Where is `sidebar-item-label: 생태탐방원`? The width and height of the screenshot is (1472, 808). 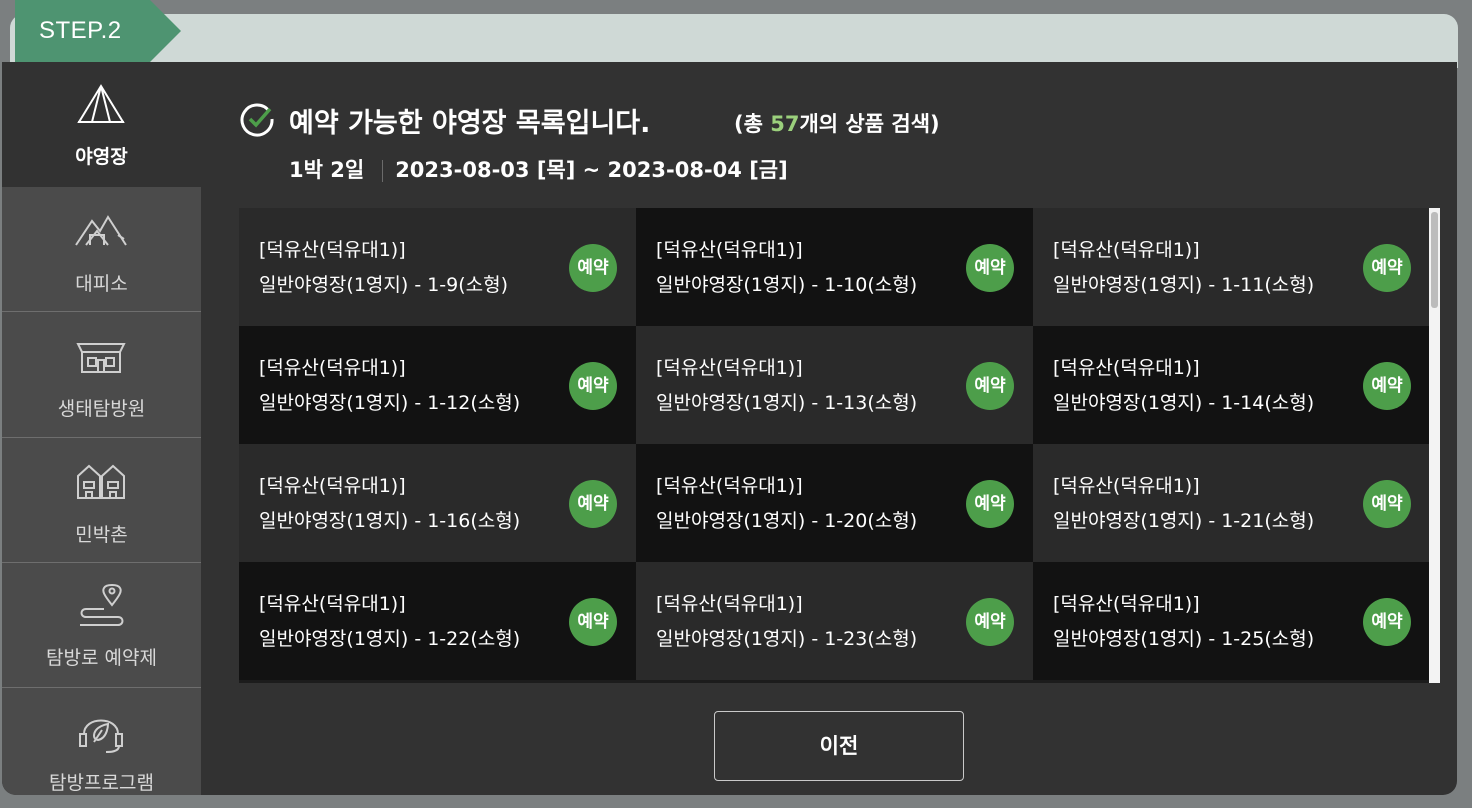 sidebar-item-label: 생태탐방원 is located at coordinates (101, 409).